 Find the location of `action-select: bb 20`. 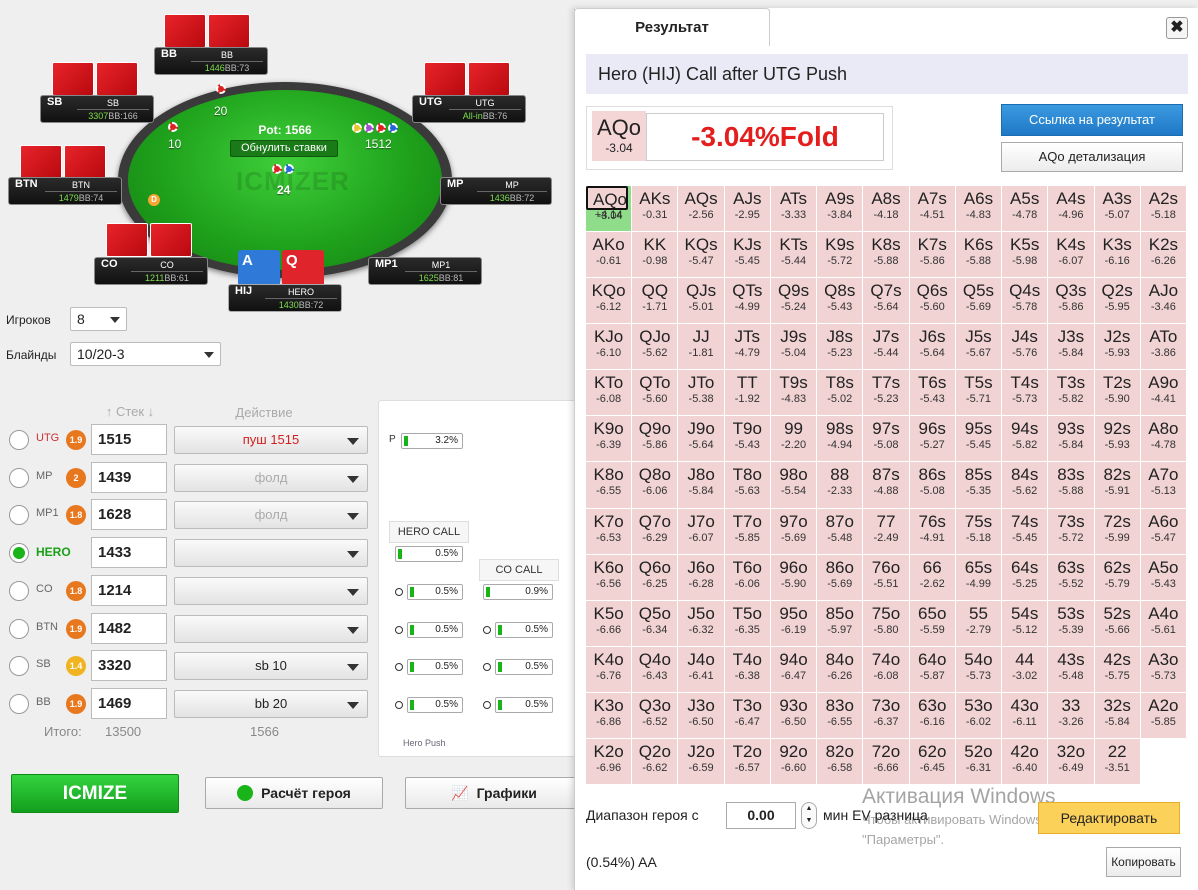

action-select: bb 20 is located at coordinates (271, 704).